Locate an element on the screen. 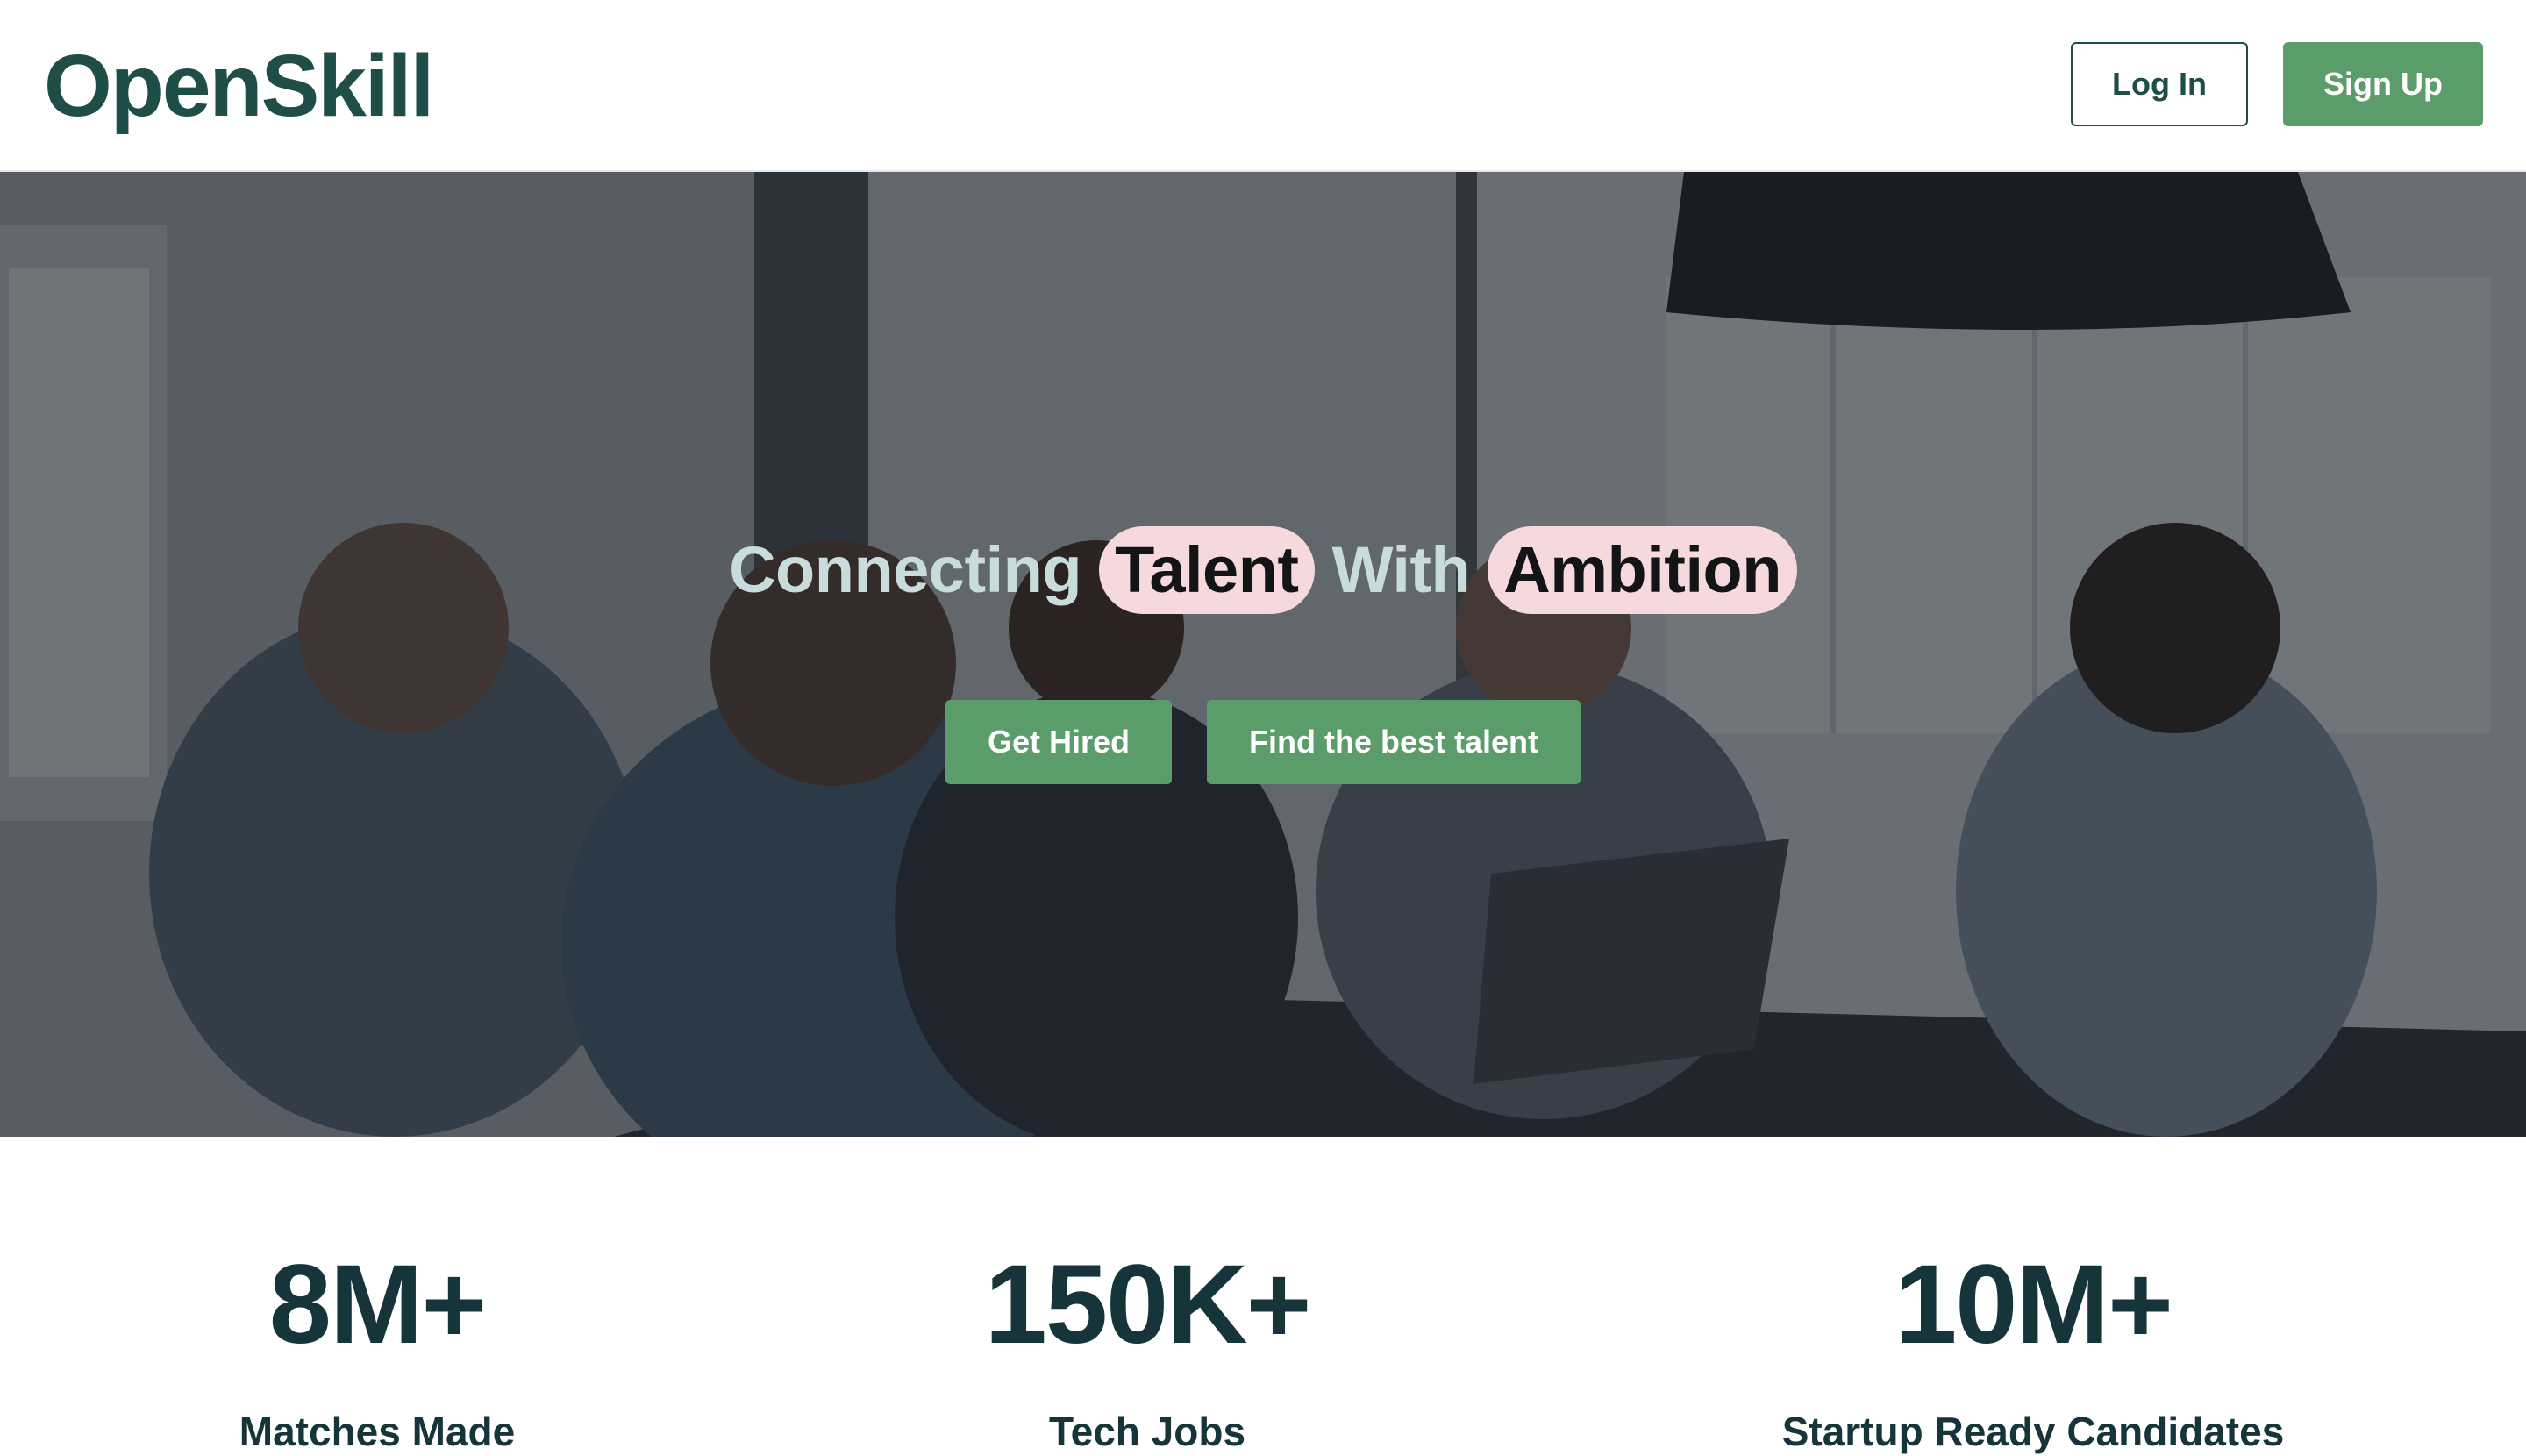  signup-button: Sign Up is located at coordinates (2383, 84).